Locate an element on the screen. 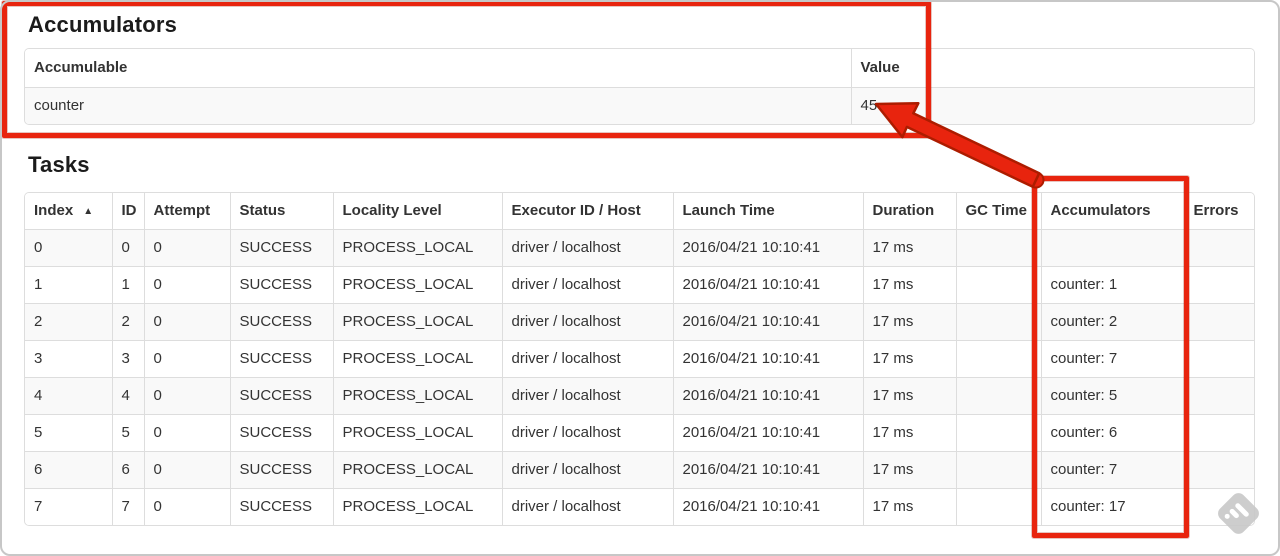 The height and width of the screenshot is (556, 1280). accumulators-heading: Accumulators is located at coordinates (103, 24).